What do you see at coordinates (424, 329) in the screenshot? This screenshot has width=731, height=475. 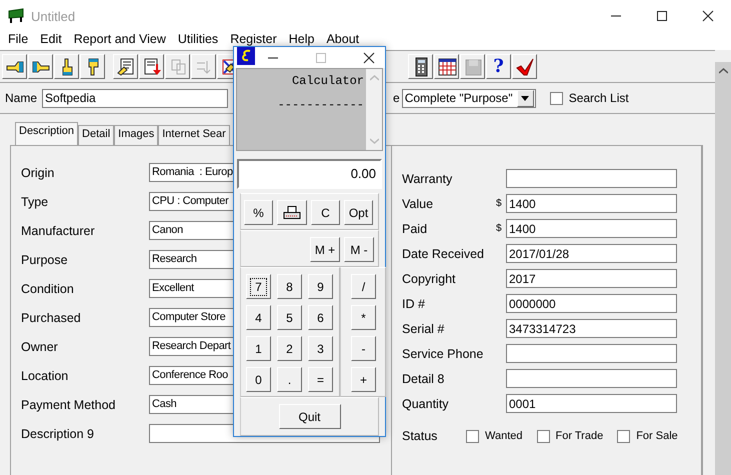 I see `field-label: Serial #` at bounding box center [424, 329].